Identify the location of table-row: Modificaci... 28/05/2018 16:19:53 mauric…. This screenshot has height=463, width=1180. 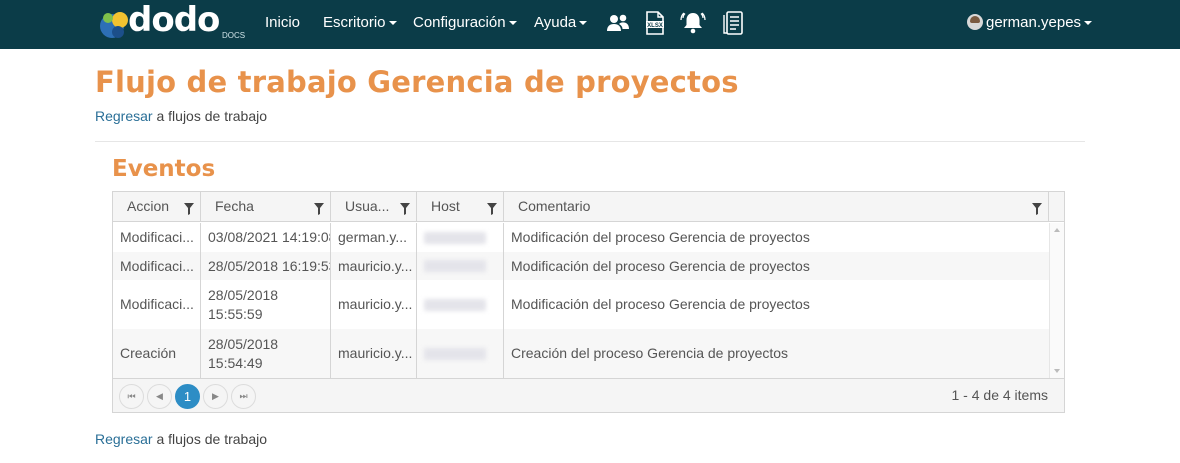
(581, 266).